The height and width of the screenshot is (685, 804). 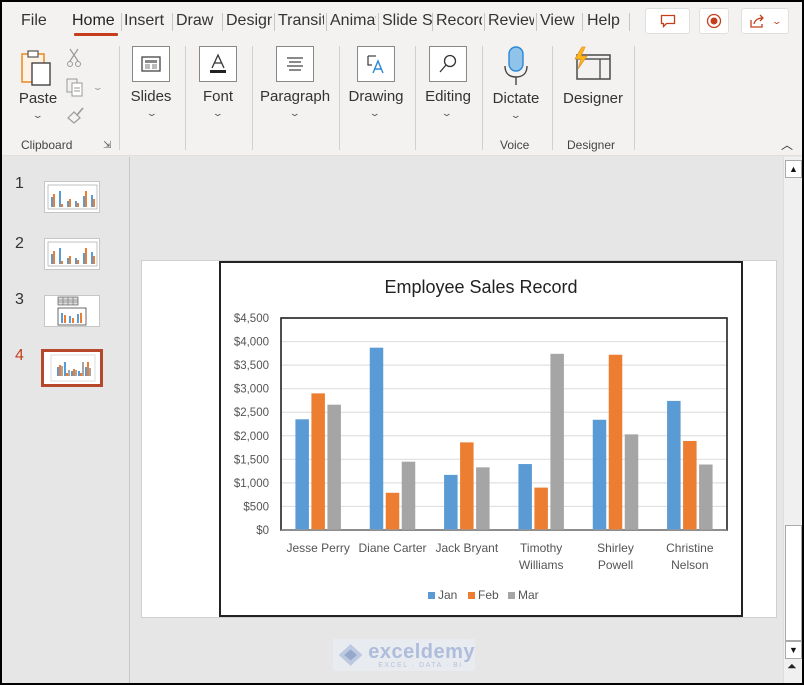 What do you see at coordinates (559, 22) in the screenshot?
I see `tab-view: View` at bounding box center [559, 22].